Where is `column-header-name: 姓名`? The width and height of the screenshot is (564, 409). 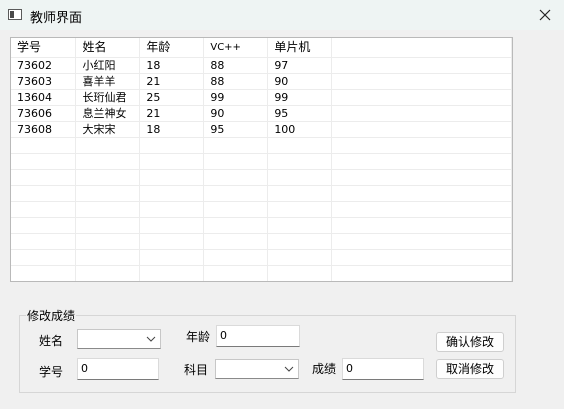 column-header-name: 姓名 is located at coordinates (108, 48).